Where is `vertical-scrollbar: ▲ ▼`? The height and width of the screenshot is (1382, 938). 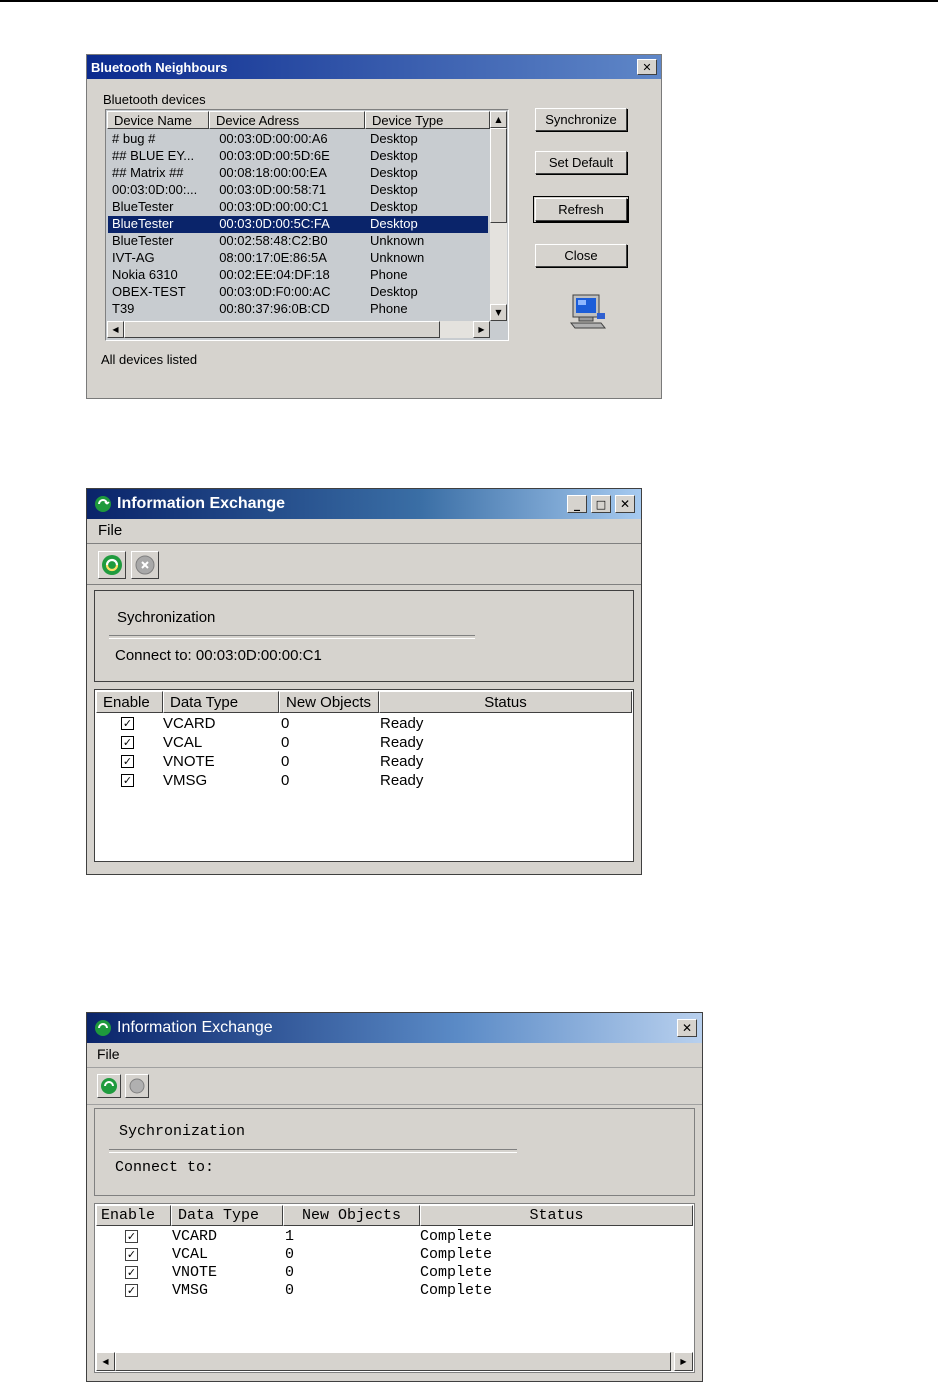
vertical-scrollbar: ▲ ▼ is located at coordinates (498, 216).